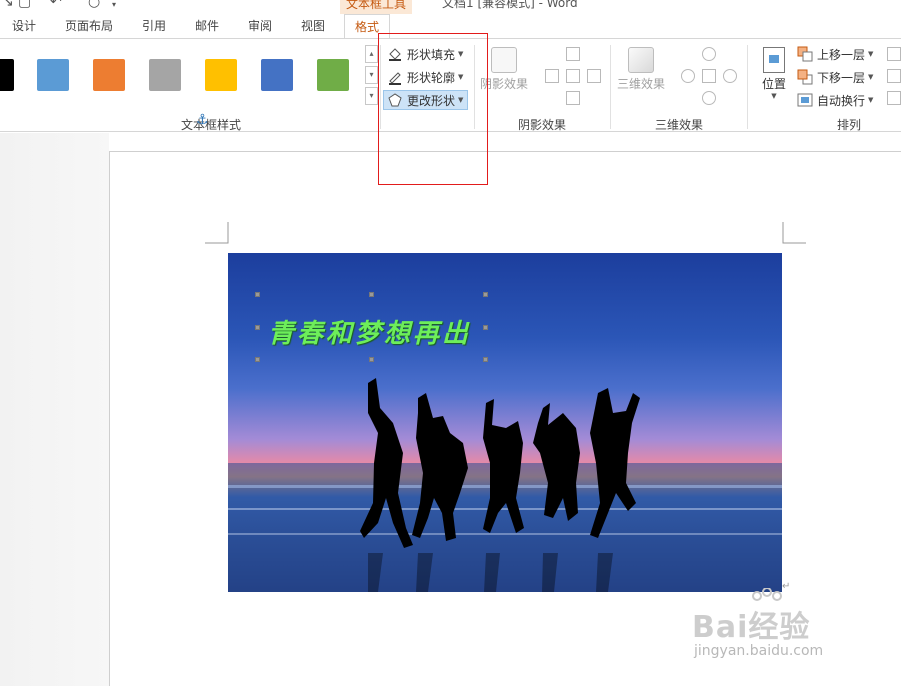 The image size is (901, 686). Describe the element at coordinates (54, 409) in the screenshot. I see `canvas-margin` at that location.